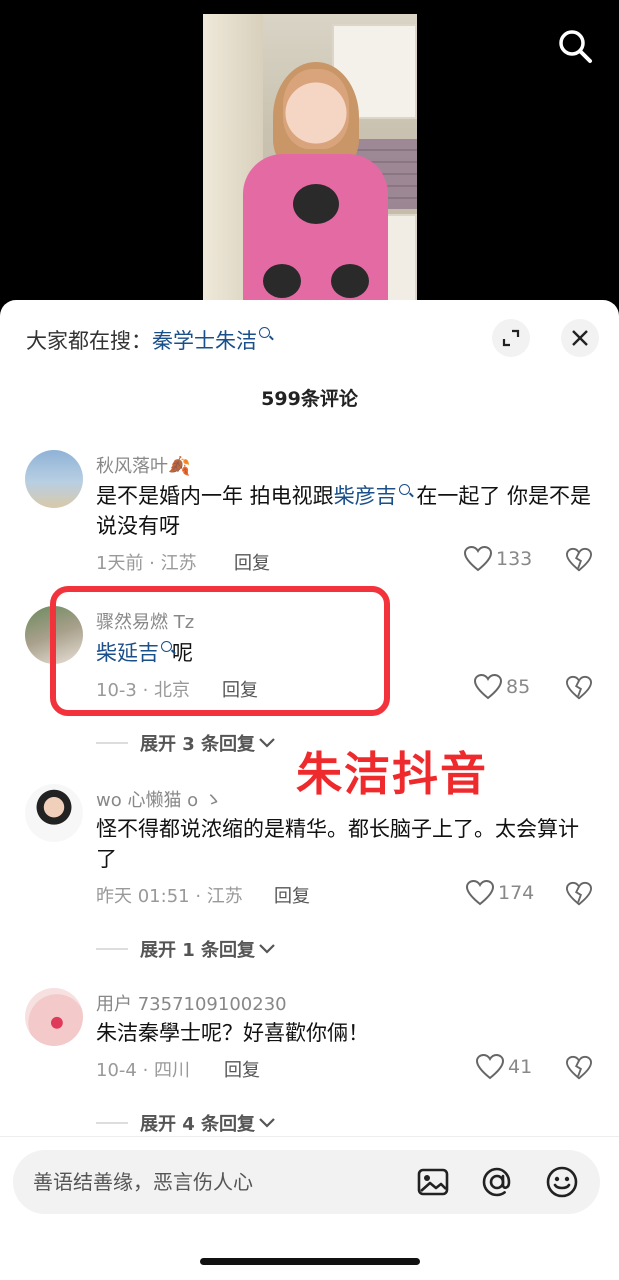  What do you see at coordinates (204, 340) in the screenshot?
I see `trending-search-term: 秦学士朱洁` at bounding box center [204, 340].